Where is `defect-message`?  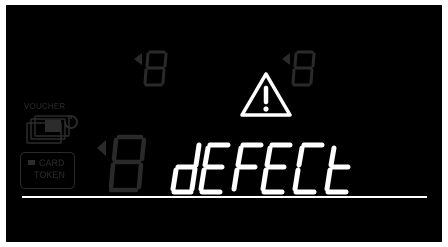
defect-message is located at coordinates (260, 168).